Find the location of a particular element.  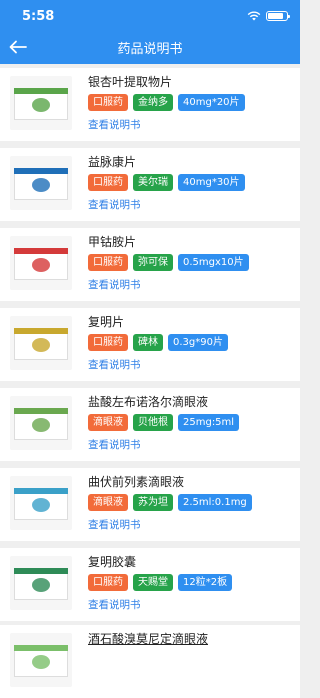

drug-card: 银杏叶提取物片 口服药 金纳多 40mg*20片 查看说明书 is located at coordinates (150, 104).